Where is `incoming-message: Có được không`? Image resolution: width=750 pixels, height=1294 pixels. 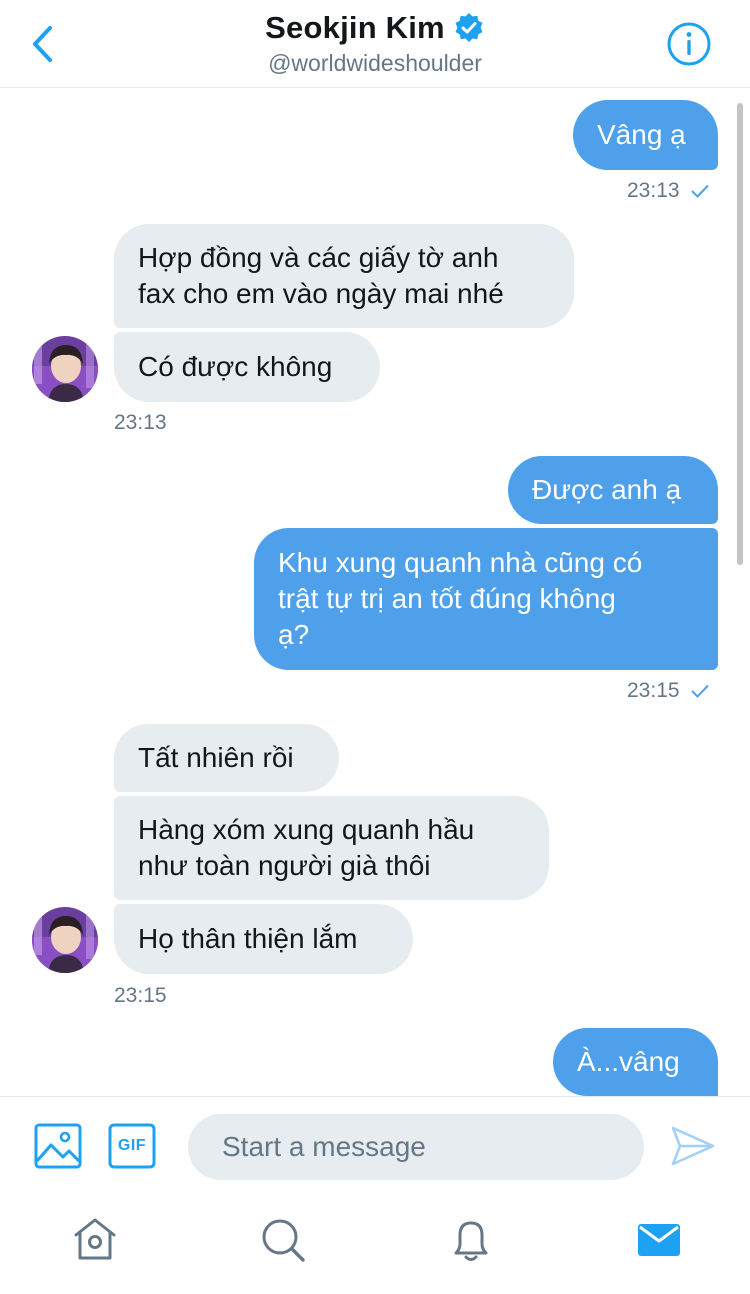
incoming-message: Có được không is located at coordinates (247, 367).